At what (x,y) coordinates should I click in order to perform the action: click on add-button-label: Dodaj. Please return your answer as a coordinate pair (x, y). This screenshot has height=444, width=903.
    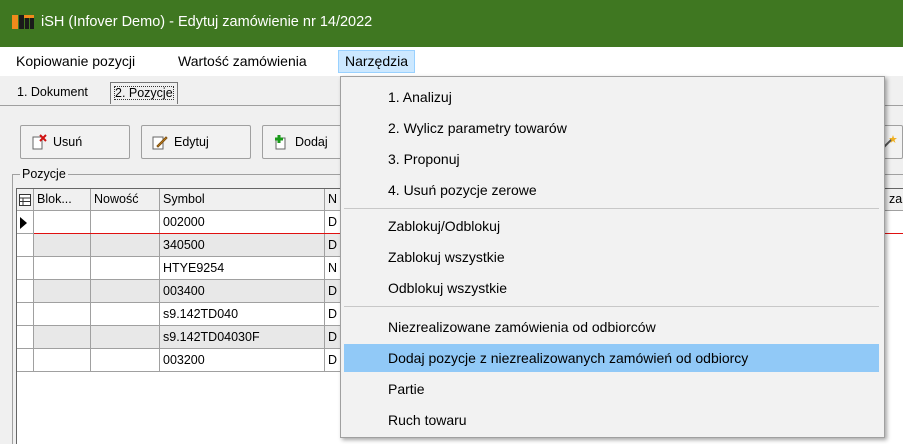
    Looking at the image, I should click on (311, 142).